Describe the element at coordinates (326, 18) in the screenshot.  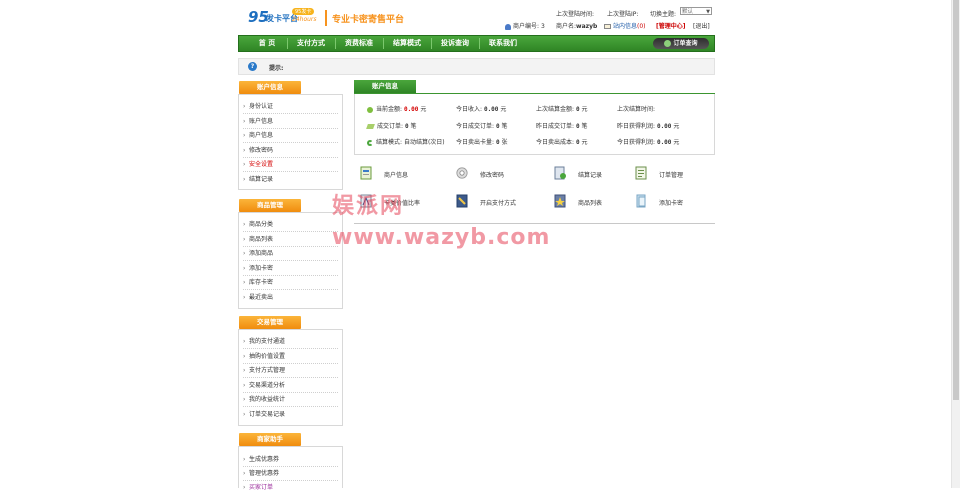
I see `logo-divider` at that location.